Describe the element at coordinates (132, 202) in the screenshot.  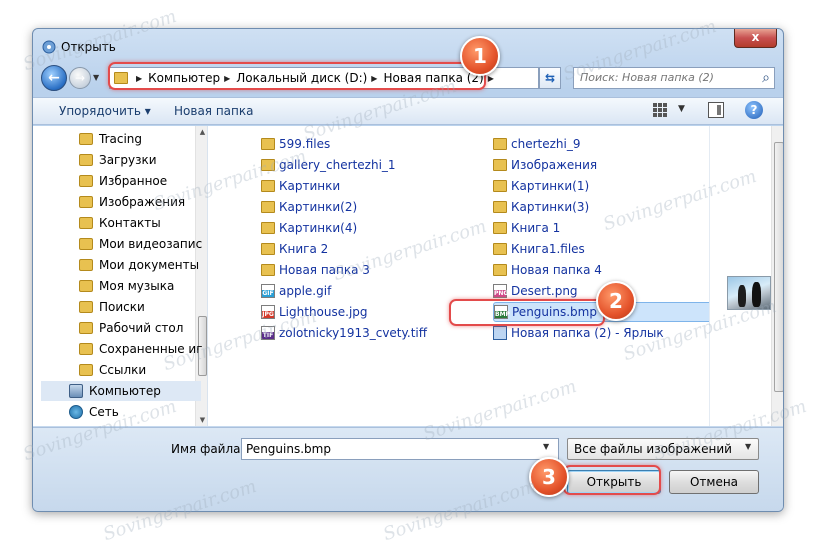
I see `sidebar-item: Изображения` at that location.